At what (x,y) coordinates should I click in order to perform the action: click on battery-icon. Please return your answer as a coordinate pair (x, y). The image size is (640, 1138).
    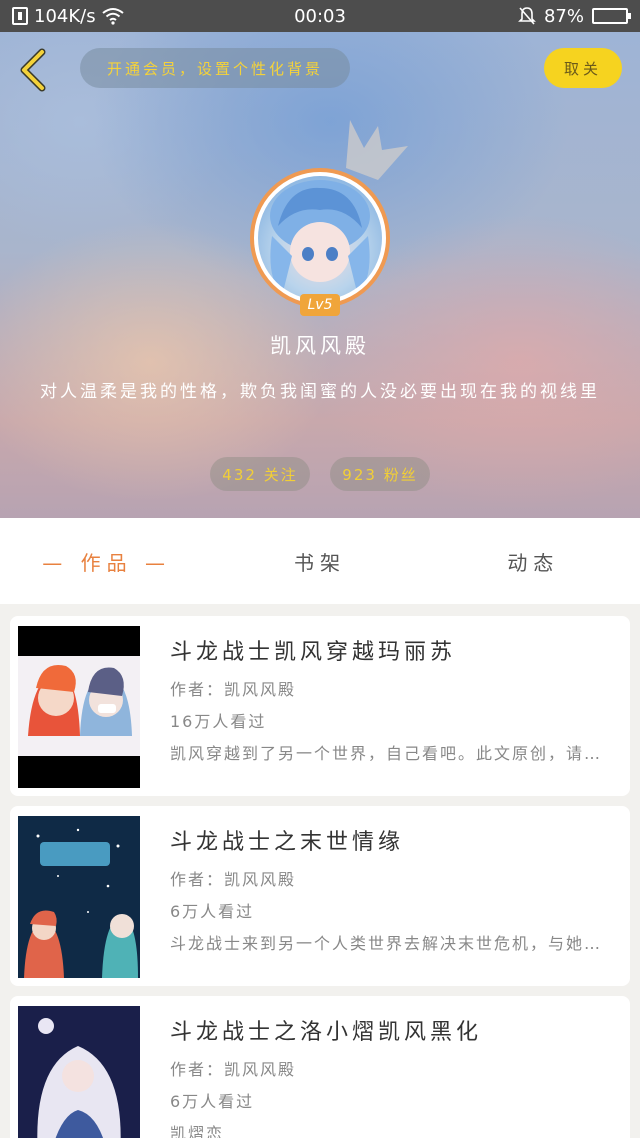
    Looking at the image, I should click on (611, 16).